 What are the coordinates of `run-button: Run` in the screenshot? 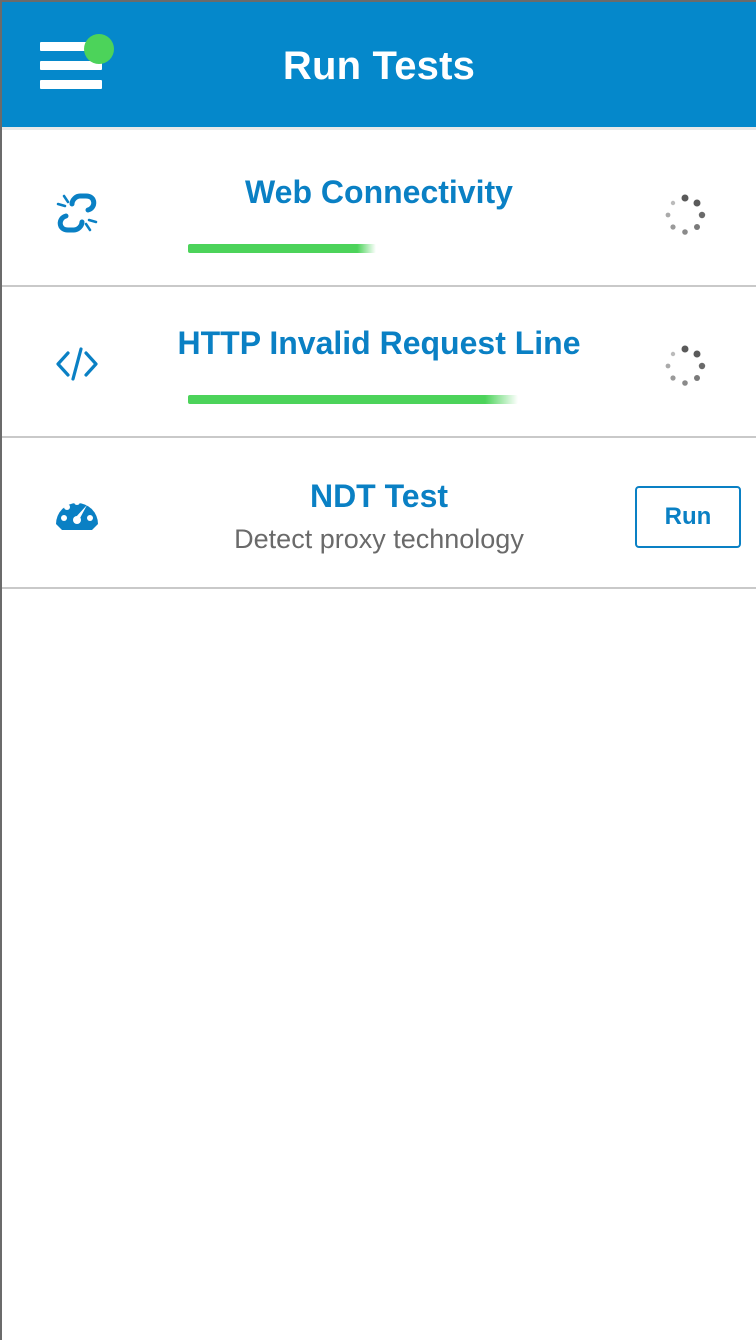 It's located at (688, 517).